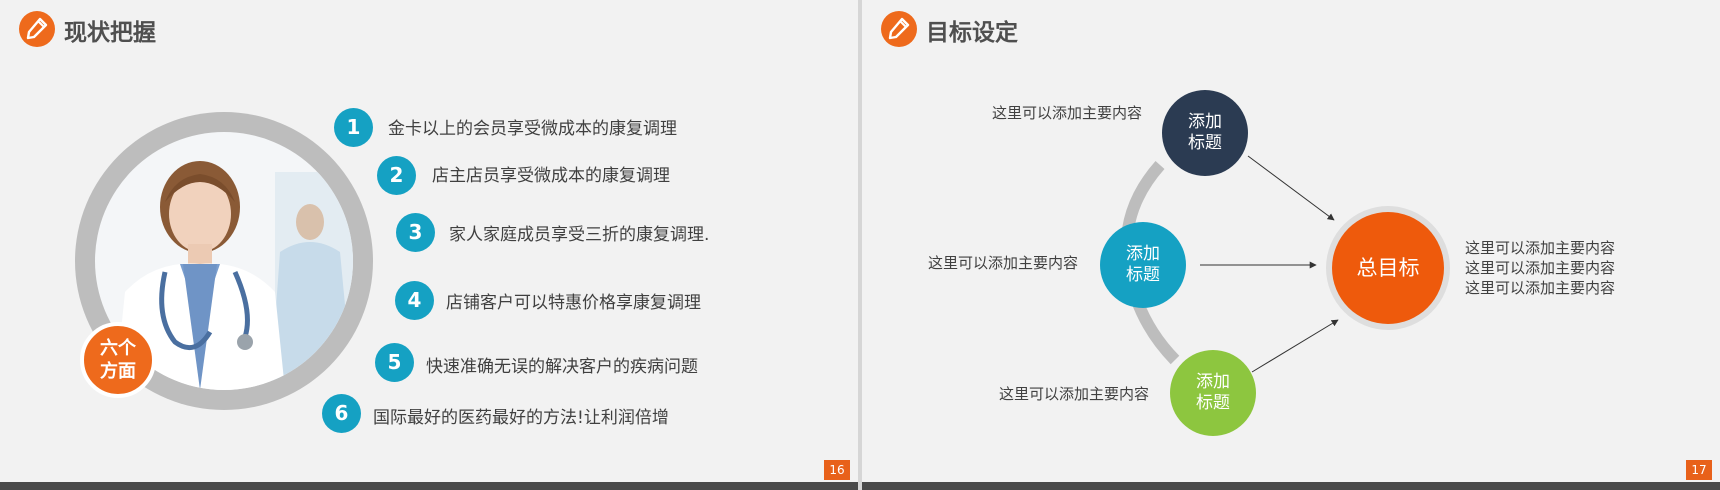 This screenshot has height=490, width=1720. I want to click on node-bottom: 添加 标题, so click(1213, 393).